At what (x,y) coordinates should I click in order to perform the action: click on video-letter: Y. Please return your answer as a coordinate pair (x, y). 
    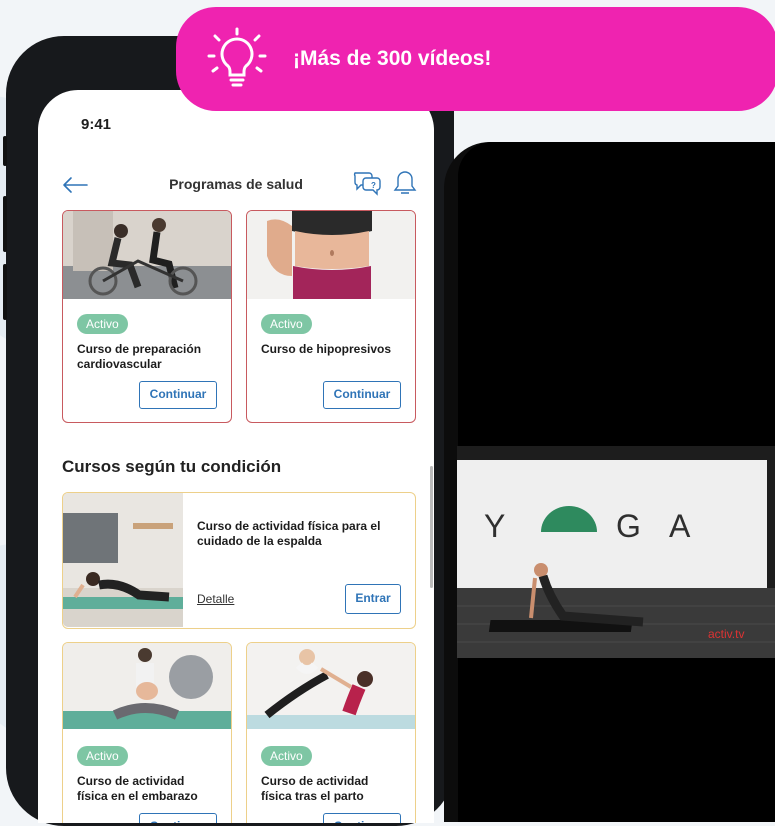
    Looking at the image, I should click on (496, 526).